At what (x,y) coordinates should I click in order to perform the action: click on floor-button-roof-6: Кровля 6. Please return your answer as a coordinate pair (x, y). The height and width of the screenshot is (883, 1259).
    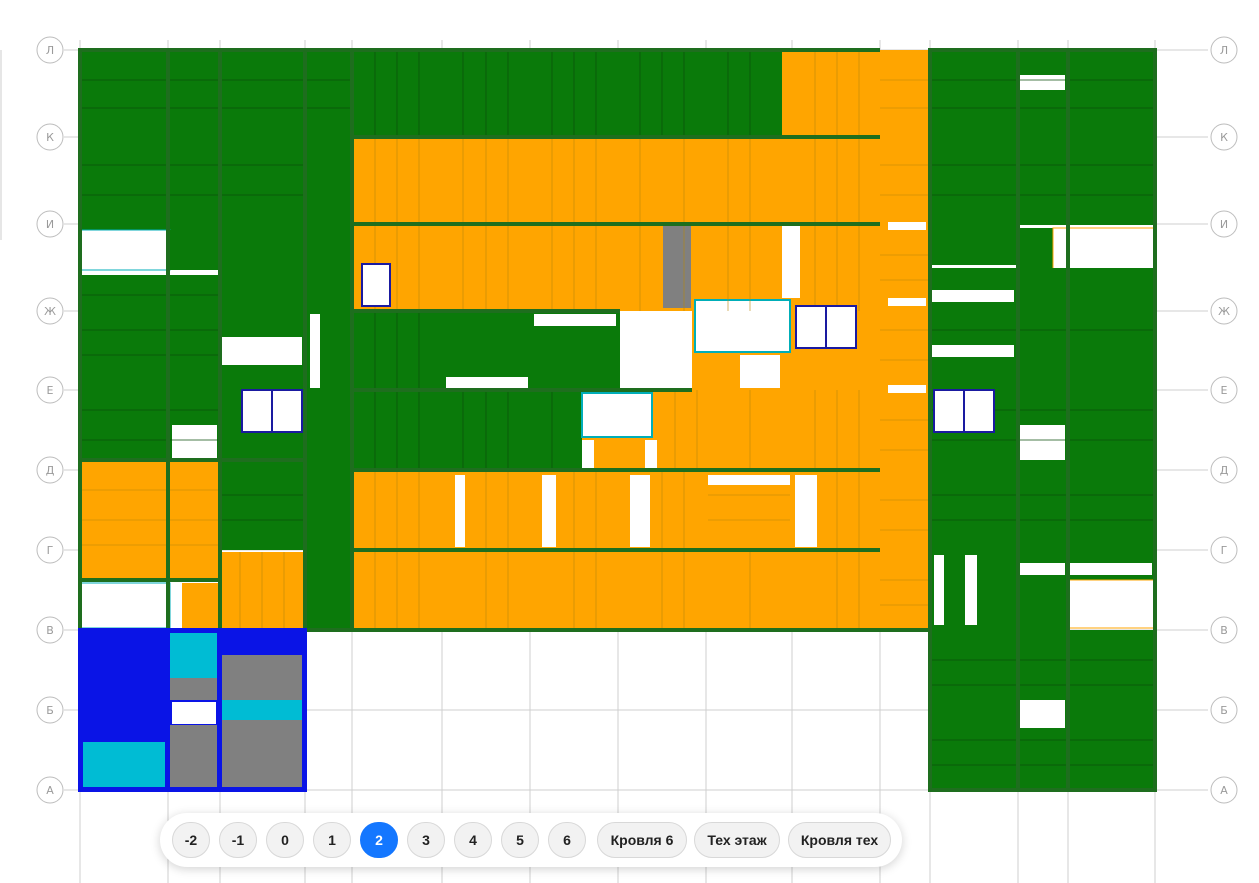
    Looking at the image, I should click on (642, 840).